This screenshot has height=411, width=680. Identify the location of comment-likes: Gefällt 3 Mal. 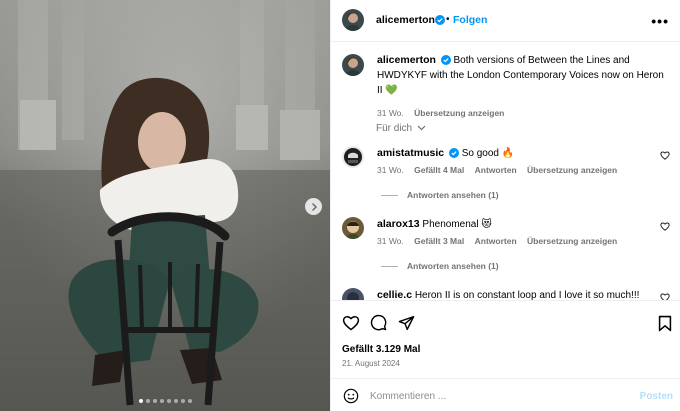
(439, 241).